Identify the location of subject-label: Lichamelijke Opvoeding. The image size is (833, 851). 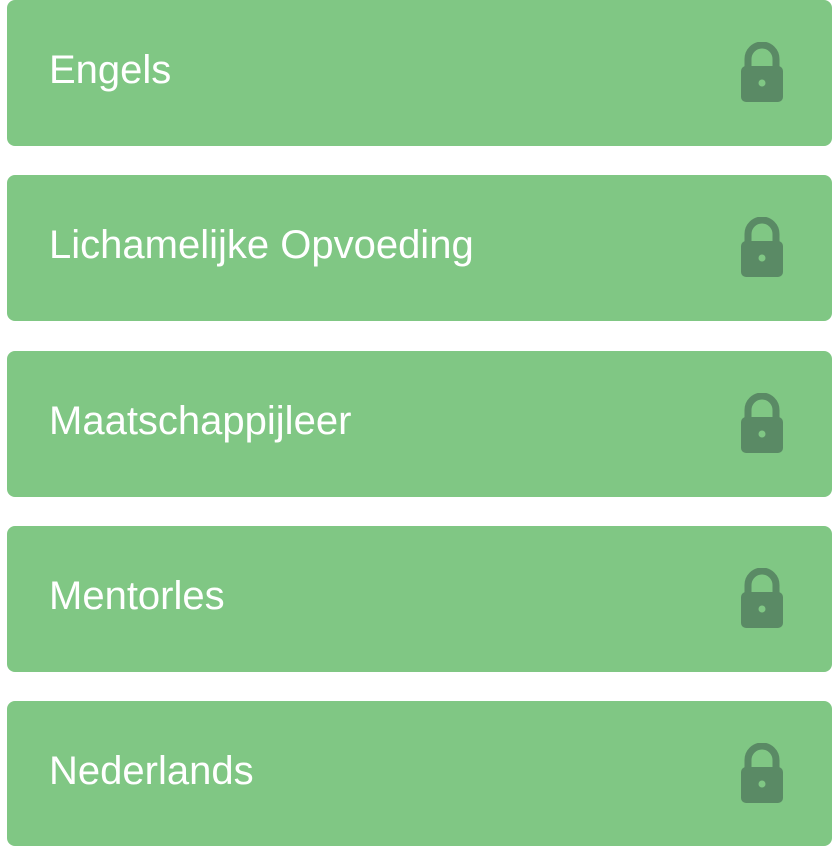
(261, 245).